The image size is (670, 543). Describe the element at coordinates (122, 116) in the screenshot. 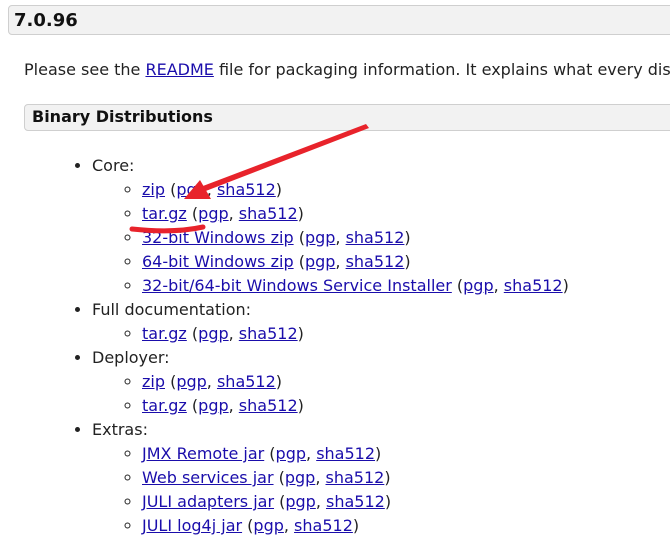

I see `section-title: Binary Distributions` at that location.